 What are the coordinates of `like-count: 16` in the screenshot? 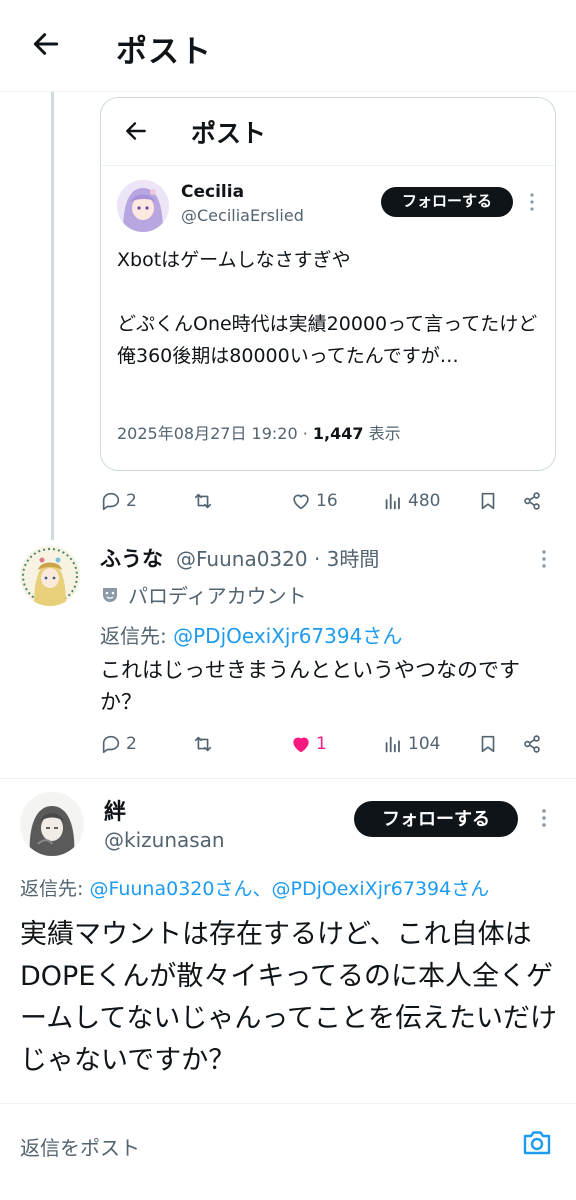 It's located at (327, 501).